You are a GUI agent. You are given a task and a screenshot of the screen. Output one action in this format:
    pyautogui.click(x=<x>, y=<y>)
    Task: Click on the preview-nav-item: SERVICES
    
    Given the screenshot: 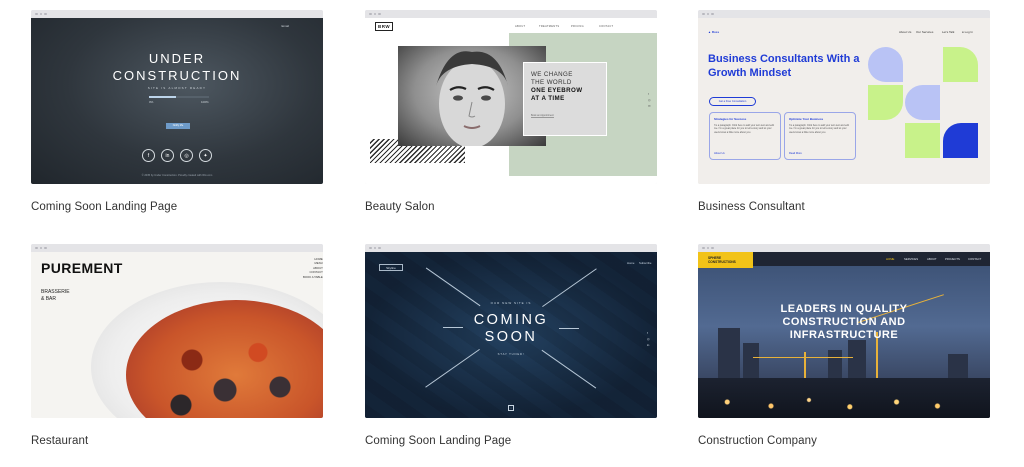 What is the action you would take?
    pyautogui.click(x=911, y=259)
    